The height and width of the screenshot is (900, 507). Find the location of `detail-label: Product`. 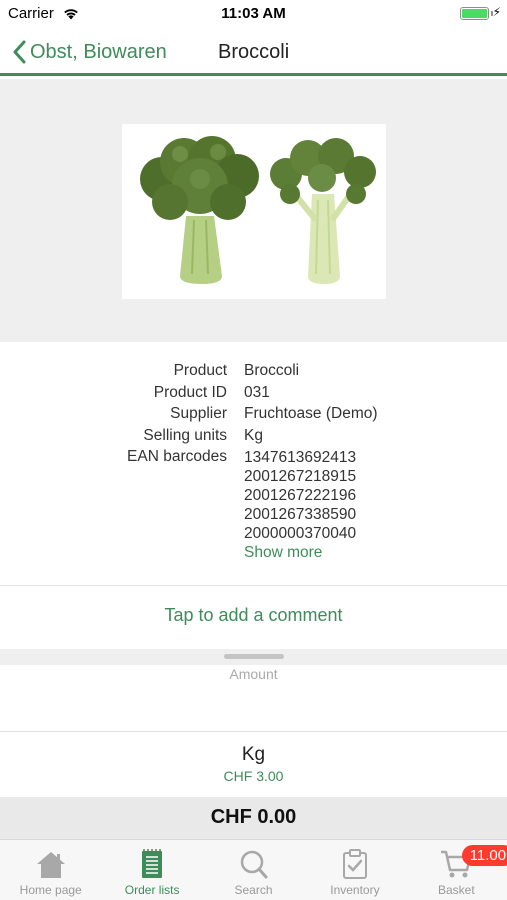

detail-label: Product is located at coordinates (200, 370).